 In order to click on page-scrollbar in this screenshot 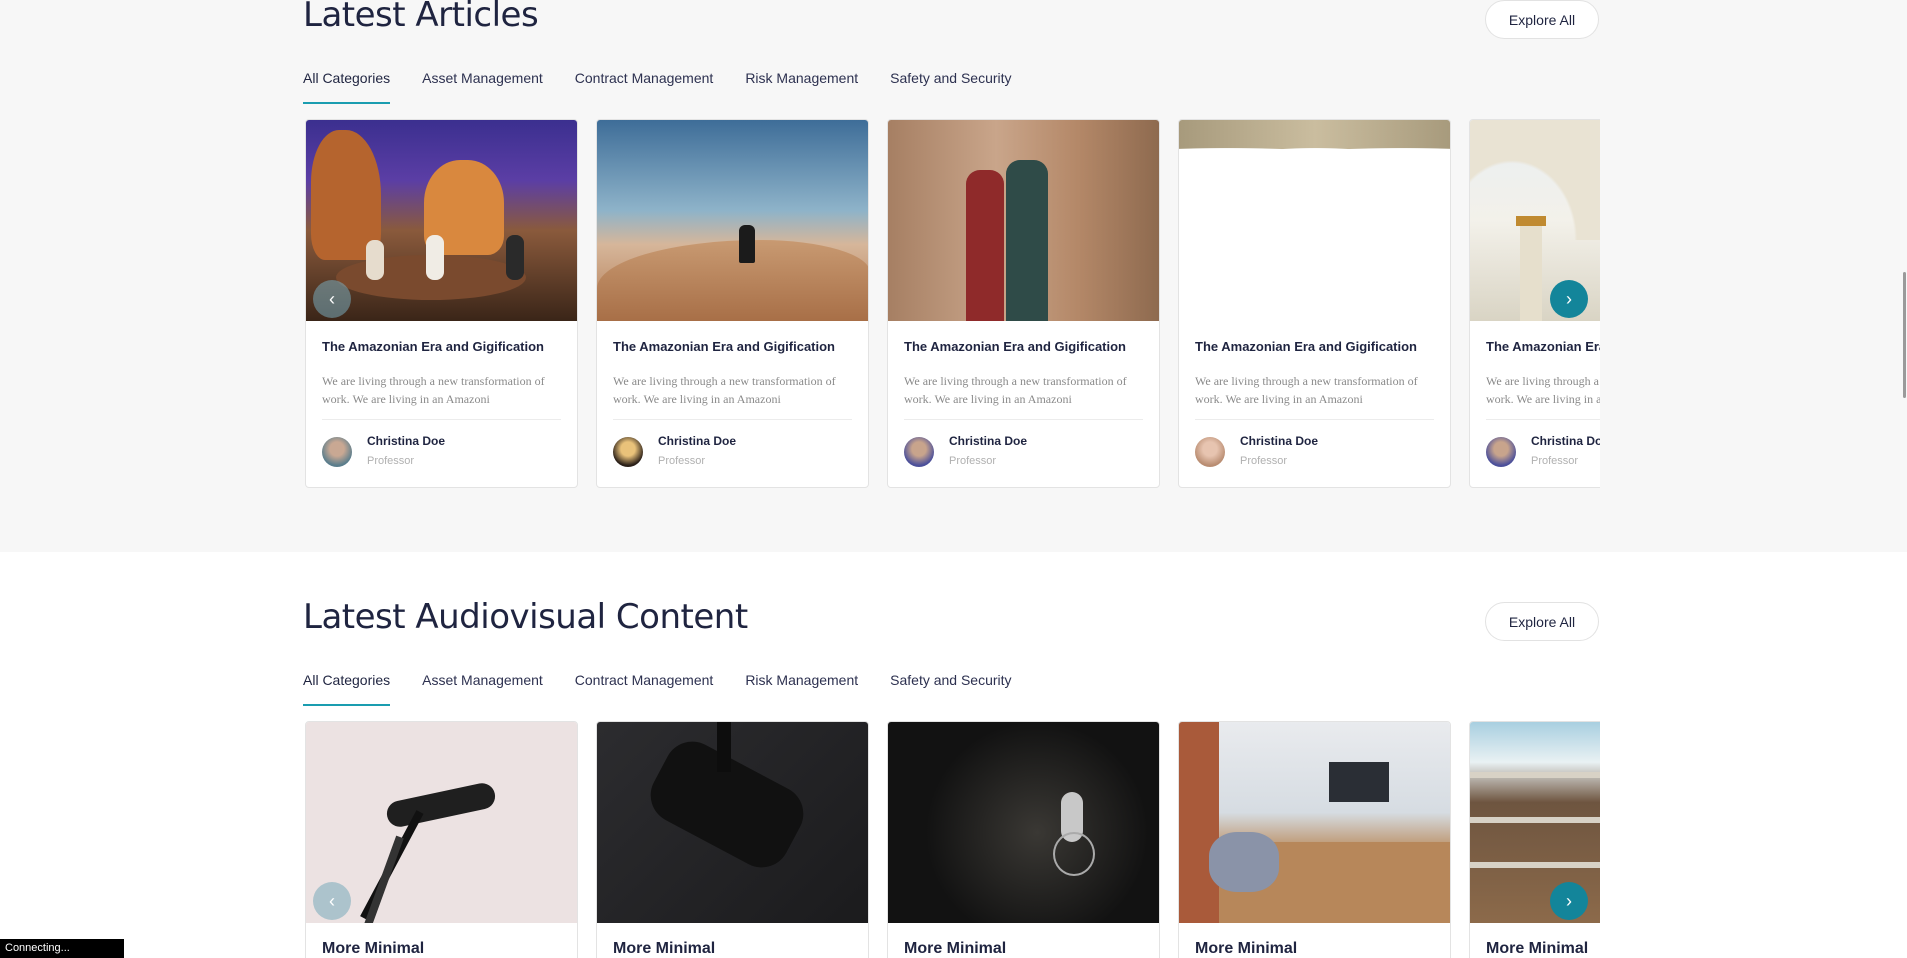, I will do `click(1904, 335)`.